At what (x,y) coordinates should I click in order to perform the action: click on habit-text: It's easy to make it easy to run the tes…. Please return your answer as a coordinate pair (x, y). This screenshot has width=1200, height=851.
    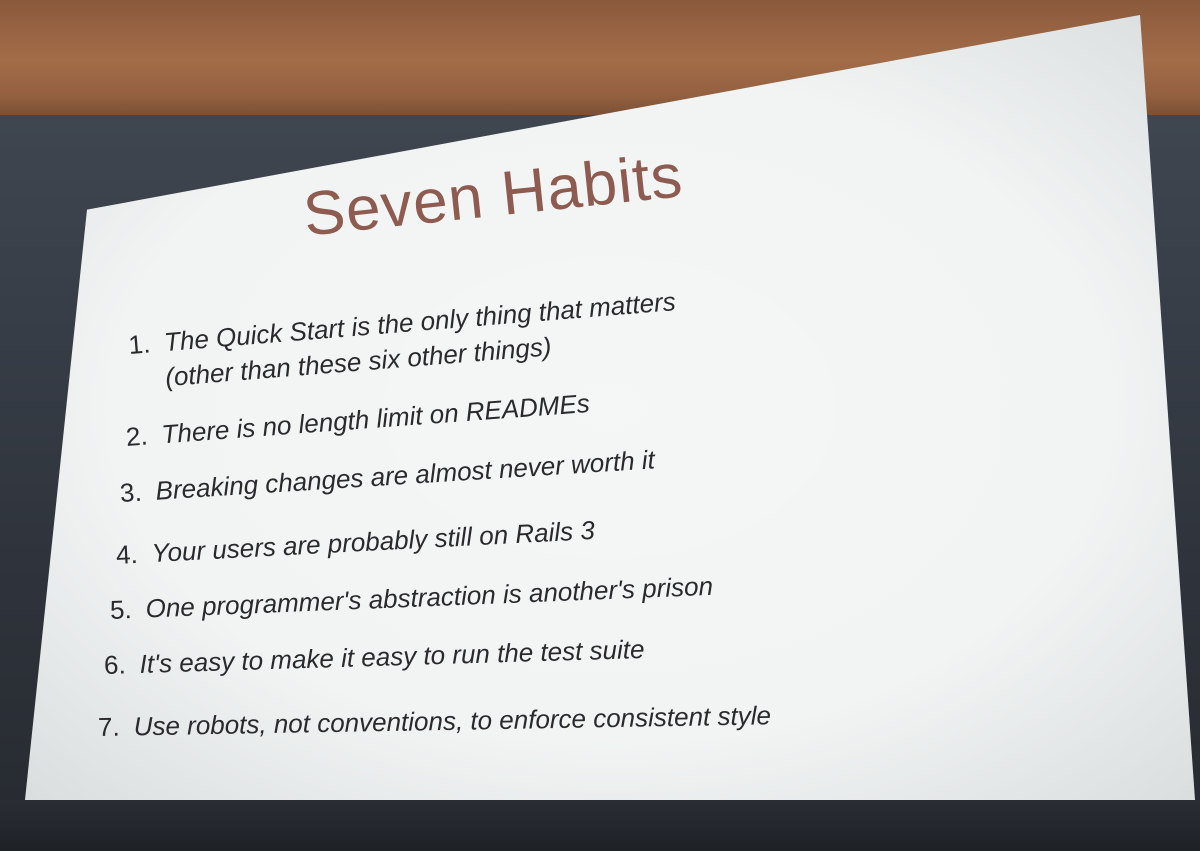
    Looking at the image, I should click on (392, 656).